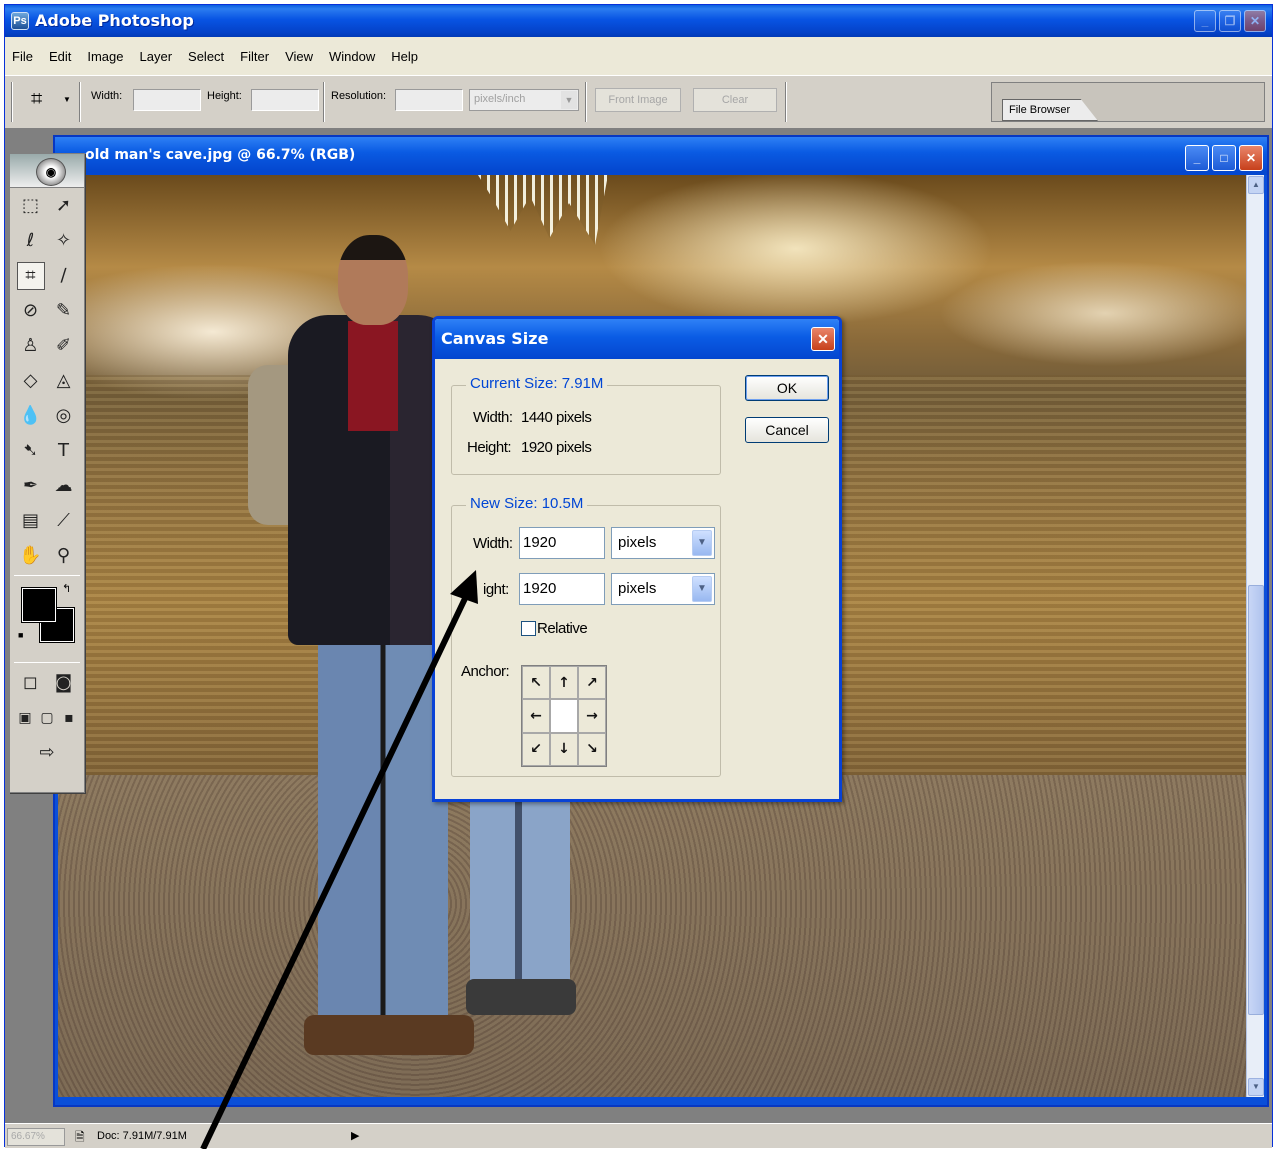 The height and width of the screenshot is (1149, 1277). I want to click on app-titlebar: Ps Adobe Photoshop _ ❐ ✕, so click(638, 21).